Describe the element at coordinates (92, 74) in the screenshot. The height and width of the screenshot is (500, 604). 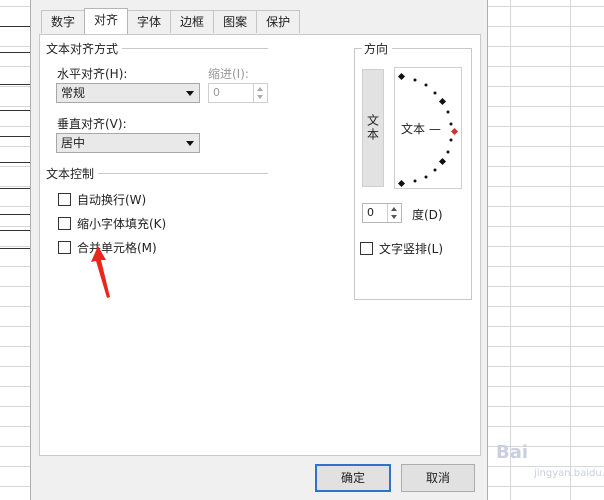
I see `horizontal-align-label: 水平对齐(H):` at that location.